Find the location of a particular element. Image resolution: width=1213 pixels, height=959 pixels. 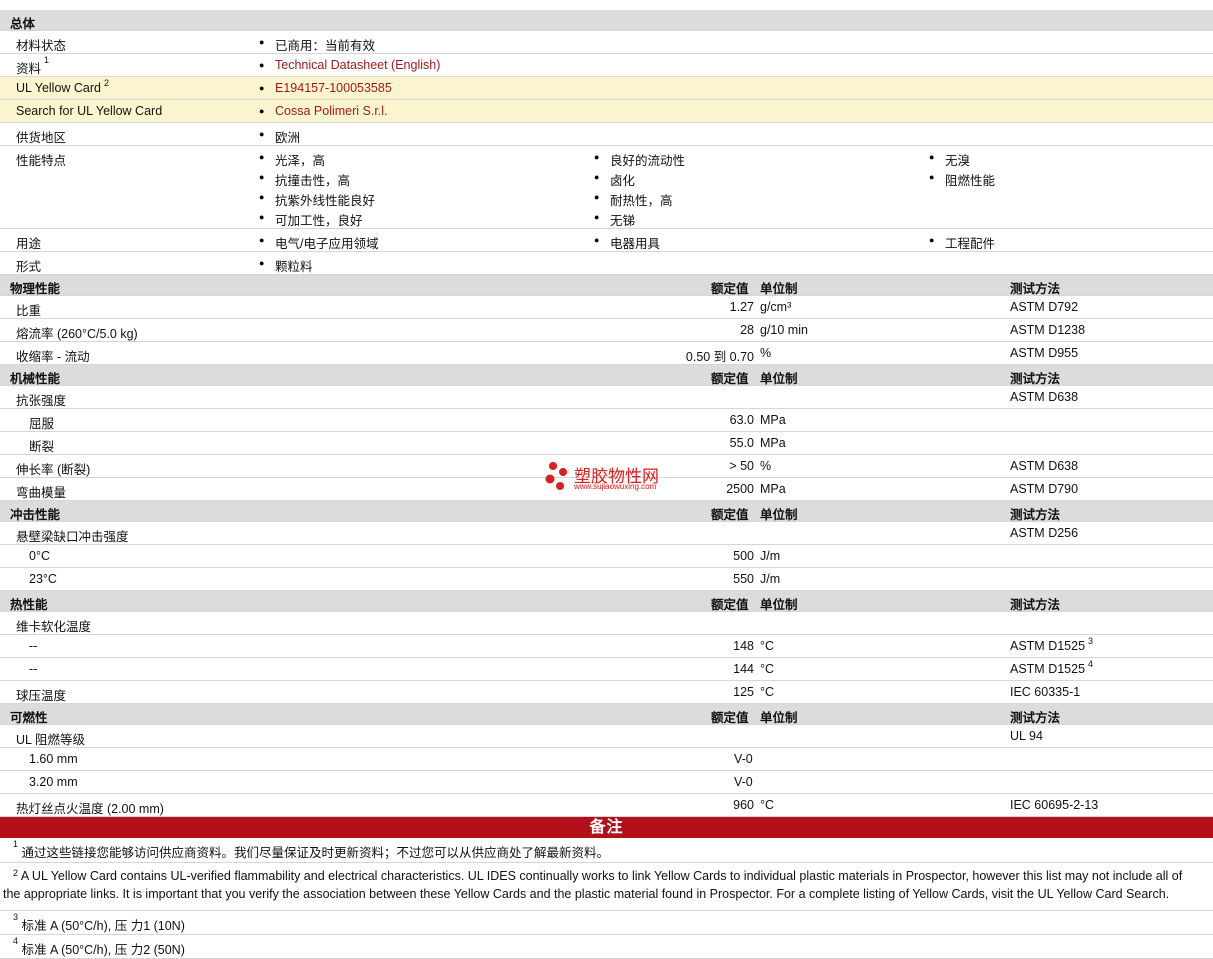

section-header-thermal: 热性能 额定值 单位制 测试方法 is located at coordinates (606, 601).